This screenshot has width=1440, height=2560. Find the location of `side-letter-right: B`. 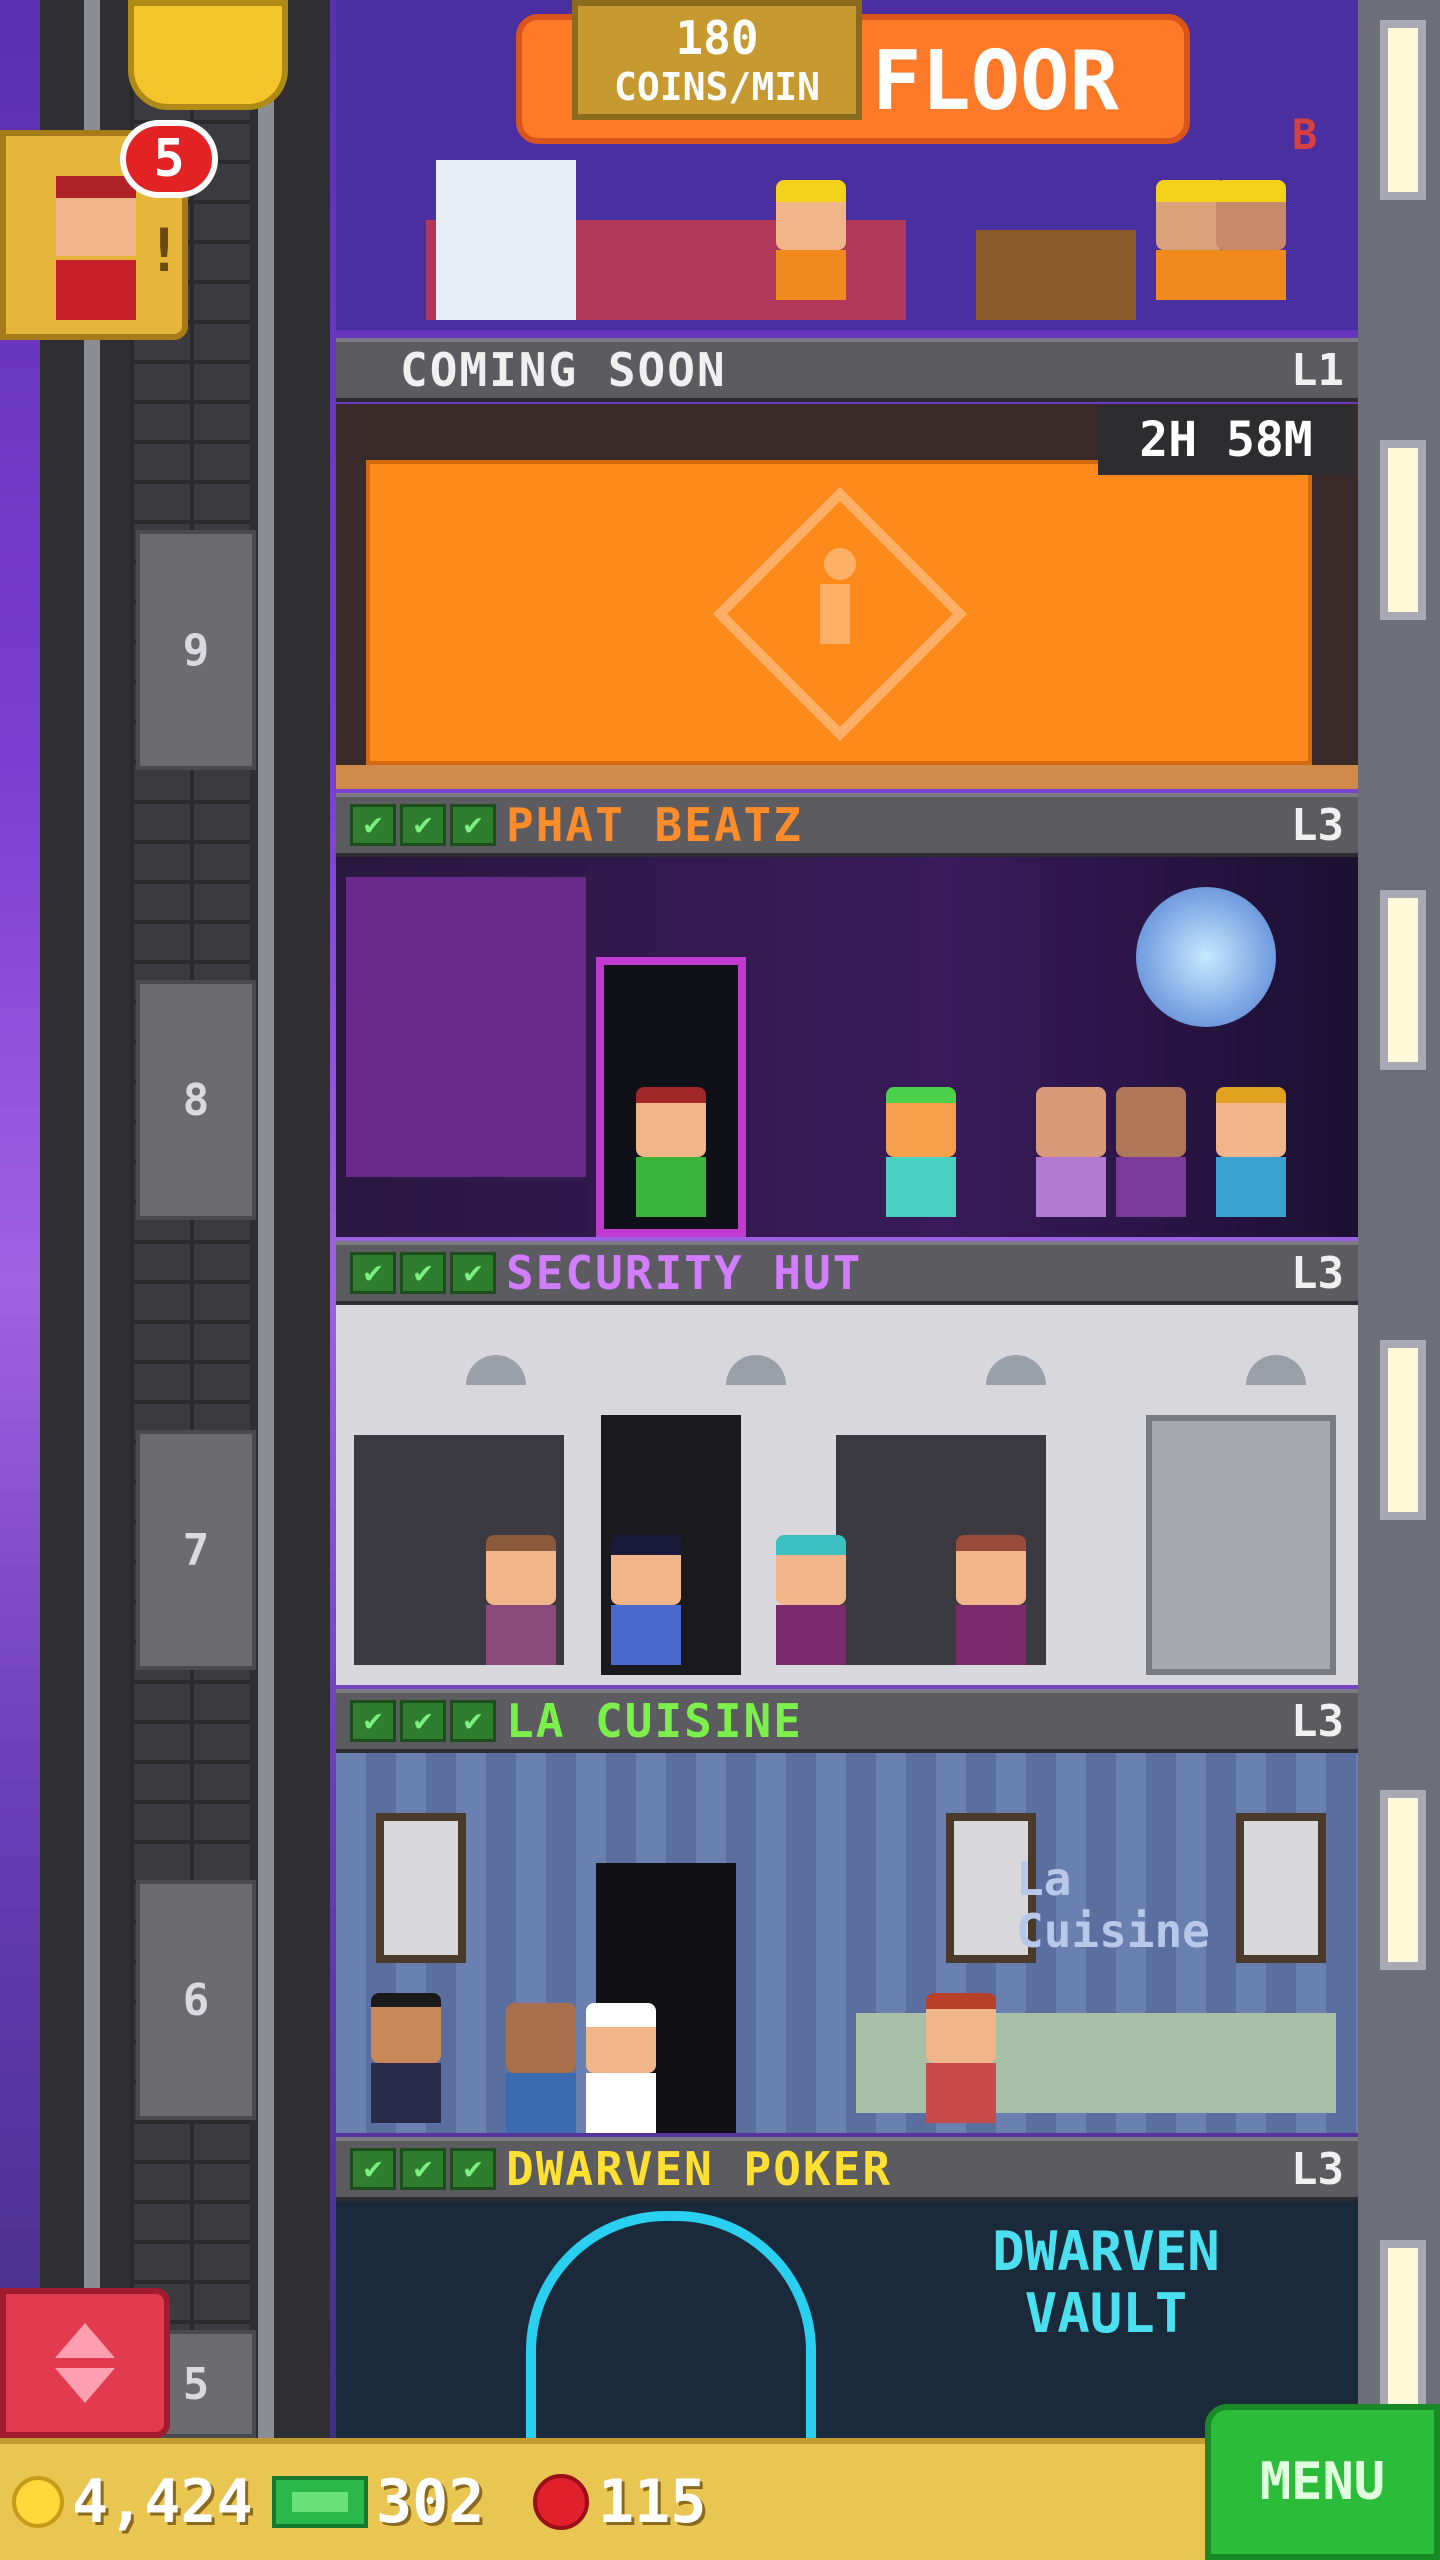

side-letter-right: B is located at coordinates (1305, 134).